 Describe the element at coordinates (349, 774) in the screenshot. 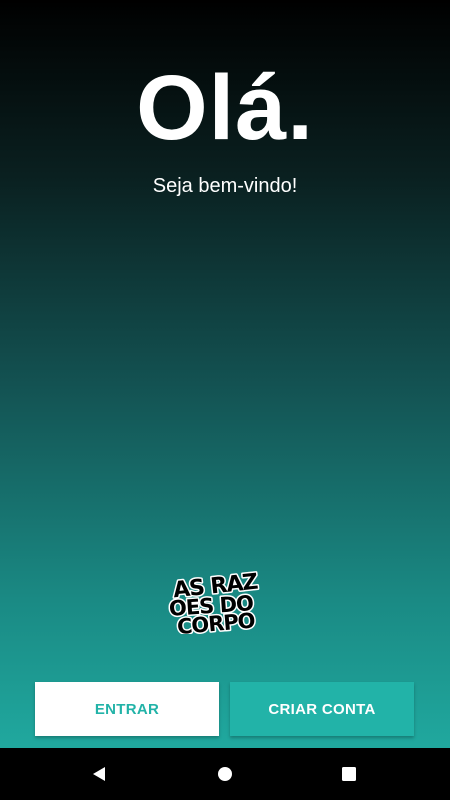

I see `recents-icon` at that location.